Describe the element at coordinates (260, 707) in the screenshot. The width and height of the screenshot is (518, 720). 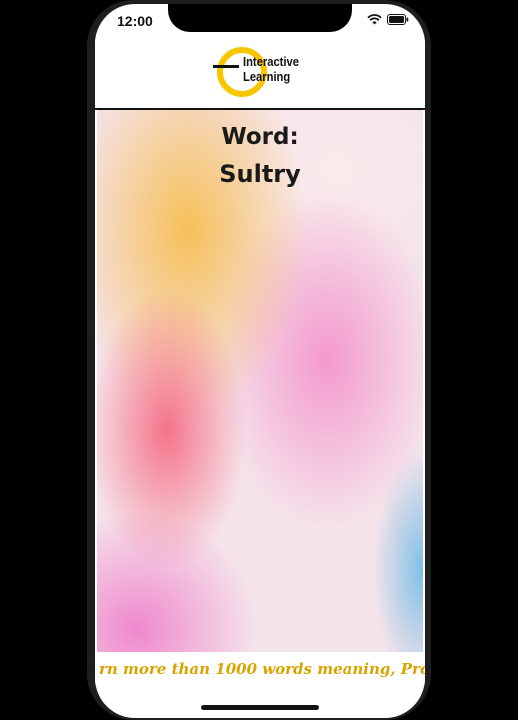
I see `home-indicator` at that location.